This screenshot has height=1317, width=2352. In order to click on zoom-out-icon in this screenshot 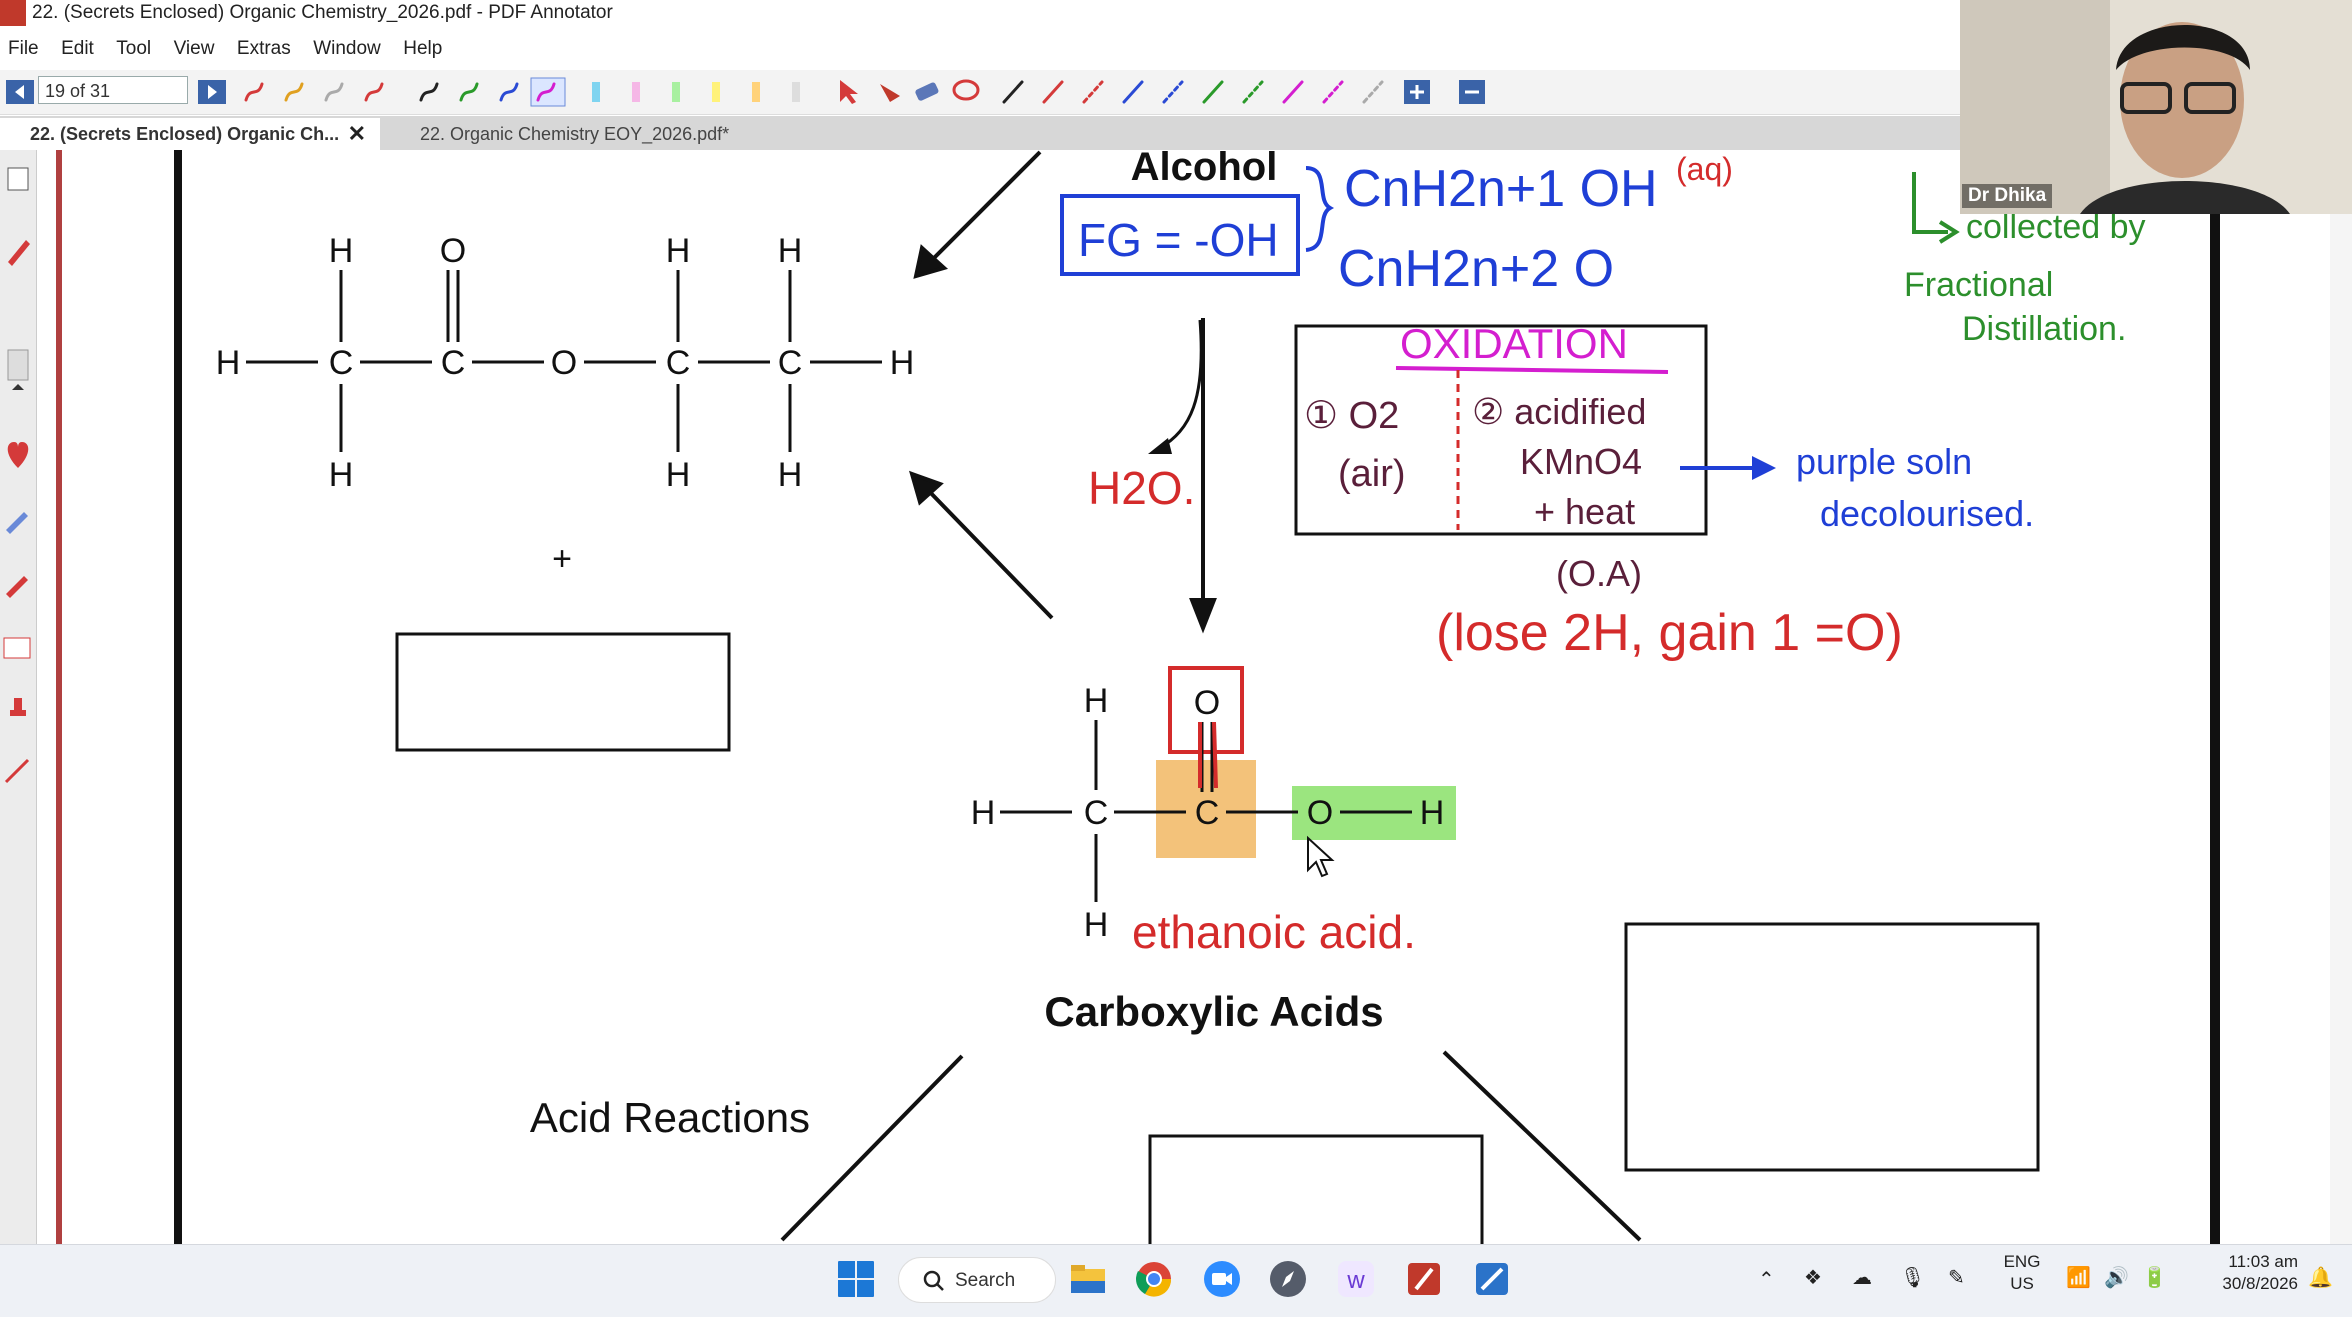, I will do `click(1472, 92)`.